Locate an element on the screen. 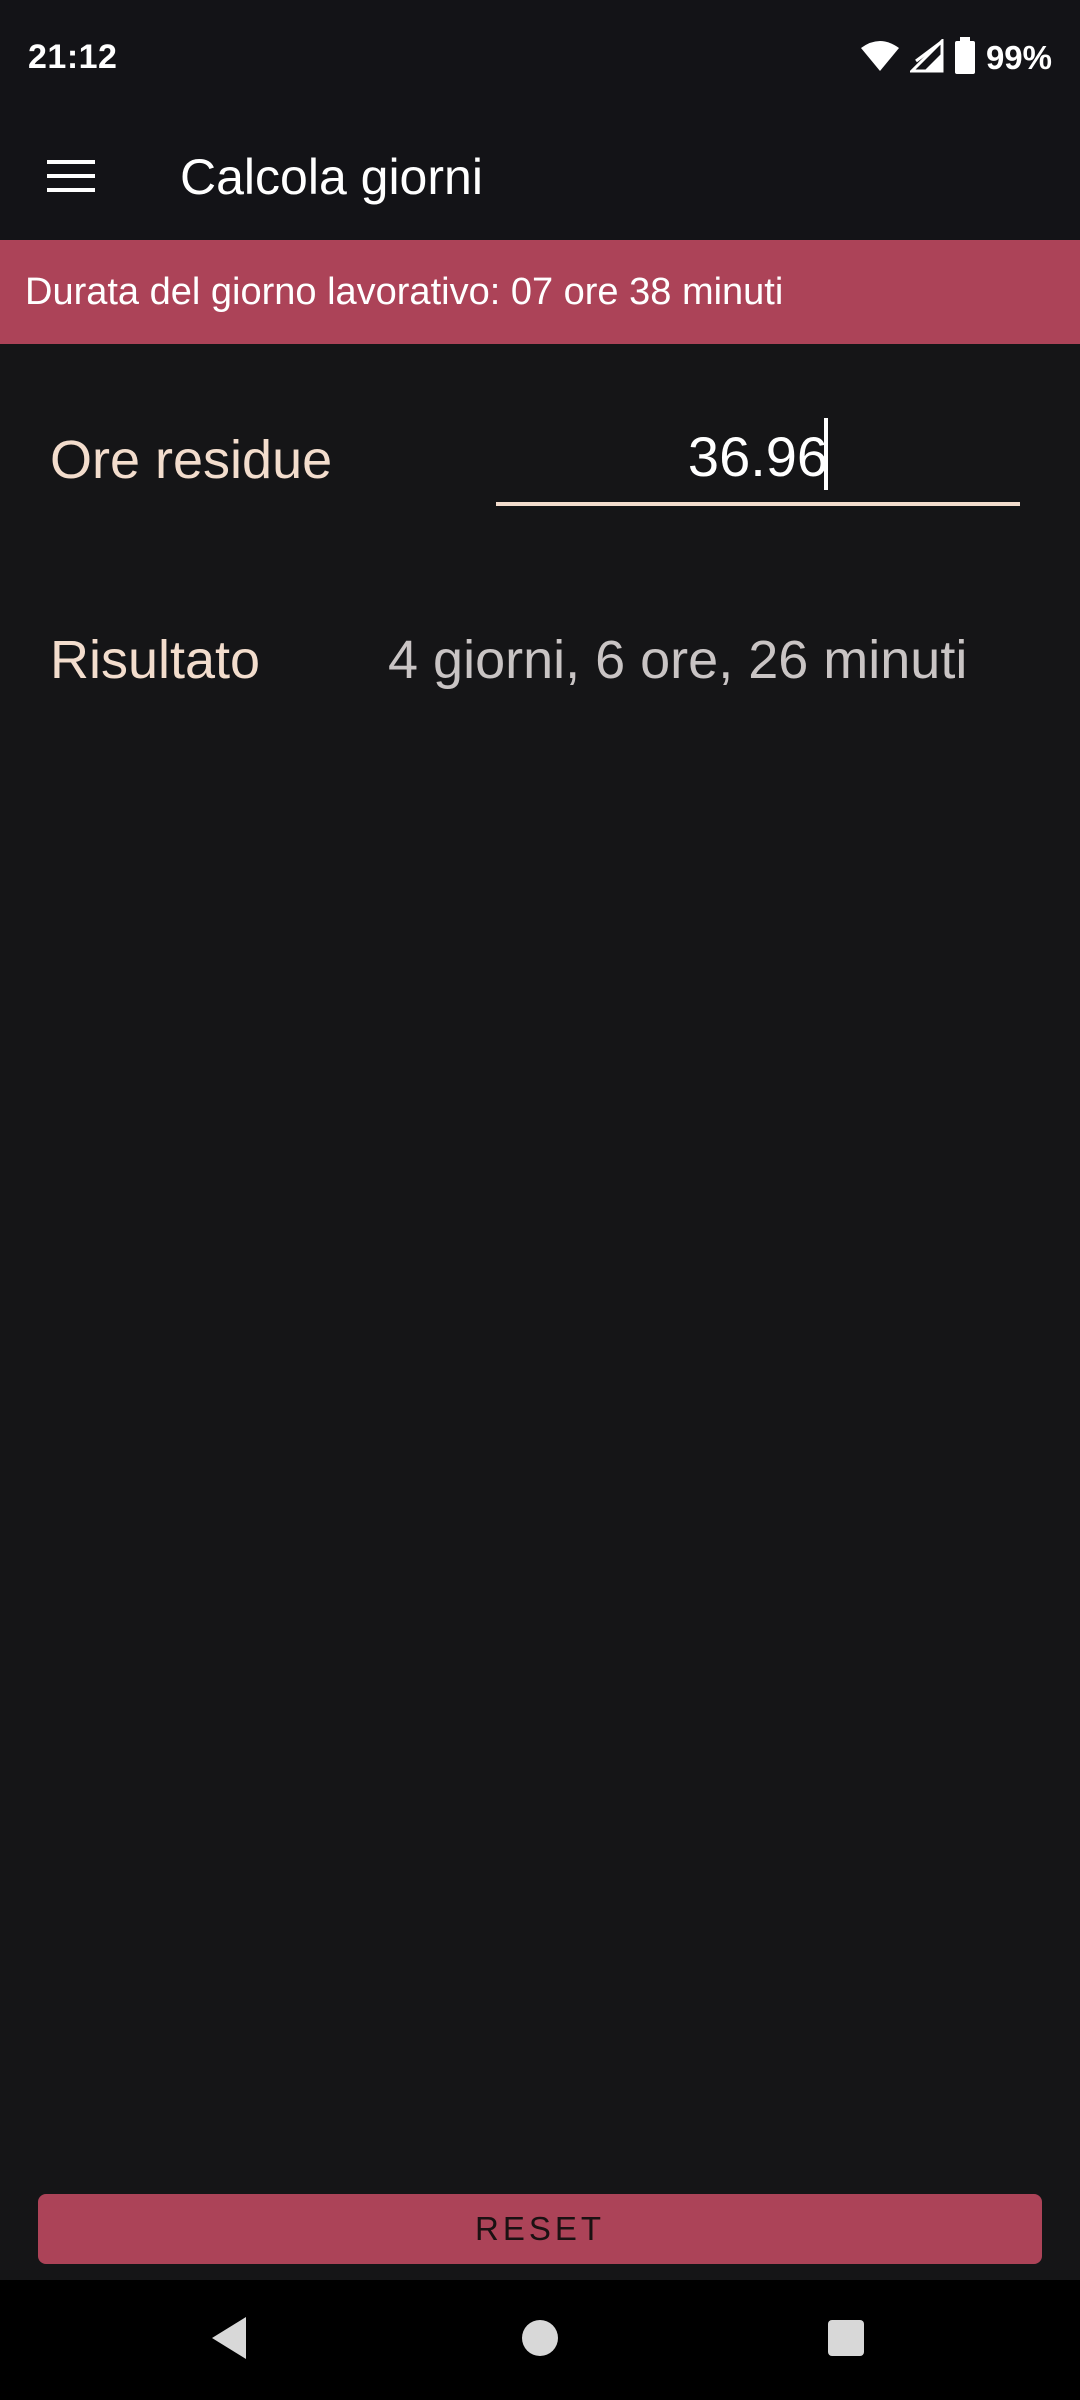  home-icon is located at coordinates (540, 2340).